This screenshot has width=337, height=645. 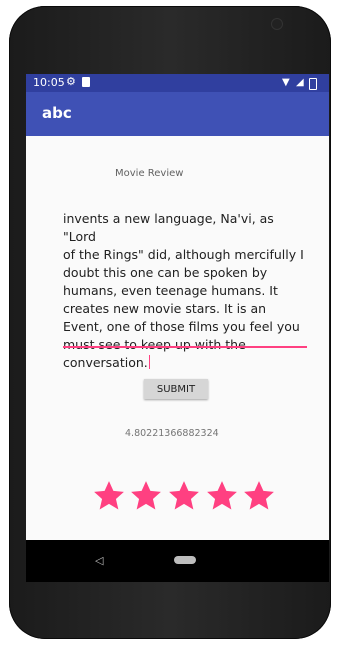 I want to click on signal-icon: ◢, so click(x=300, y=82).